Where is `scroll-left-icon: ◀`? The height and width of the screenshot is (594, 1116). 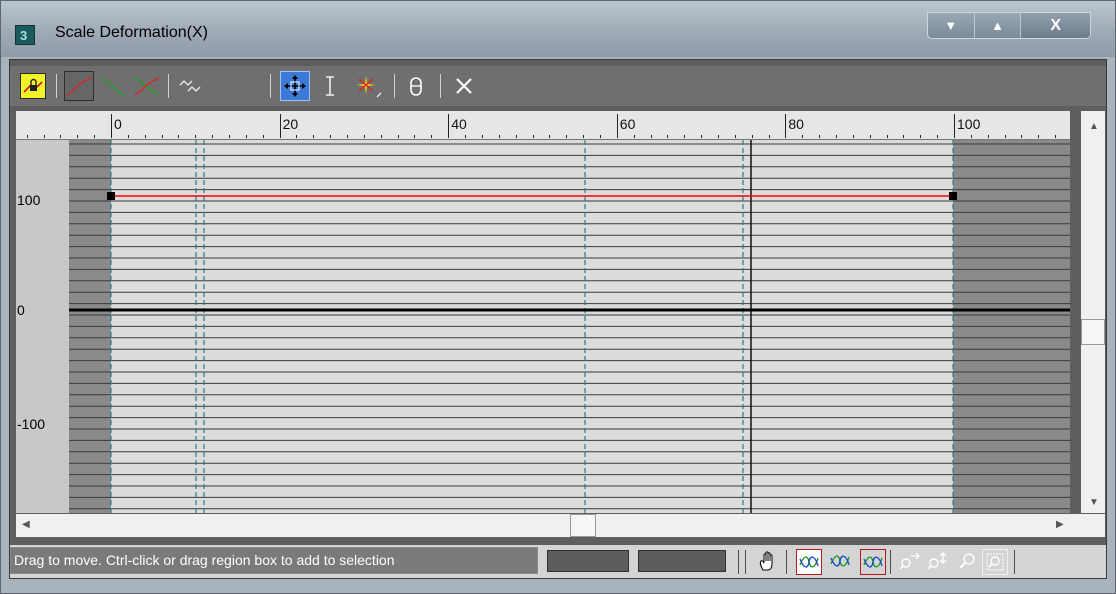
scroll-left-icon: ◀ is located at coordinates (26, 524).